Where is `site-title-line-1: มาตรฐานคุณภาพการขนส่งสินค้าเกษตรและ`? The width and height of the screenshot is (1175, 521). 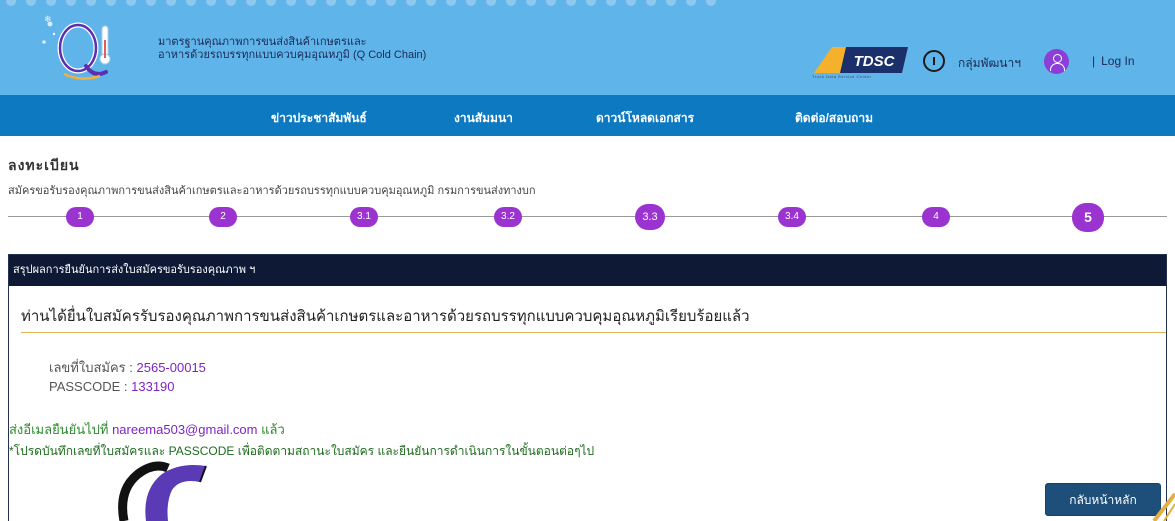
site-title-line-1: มาตรฐานคุณภาพการขนส่งสินค้าเกษตรและ is located at coordinates (262, 42).